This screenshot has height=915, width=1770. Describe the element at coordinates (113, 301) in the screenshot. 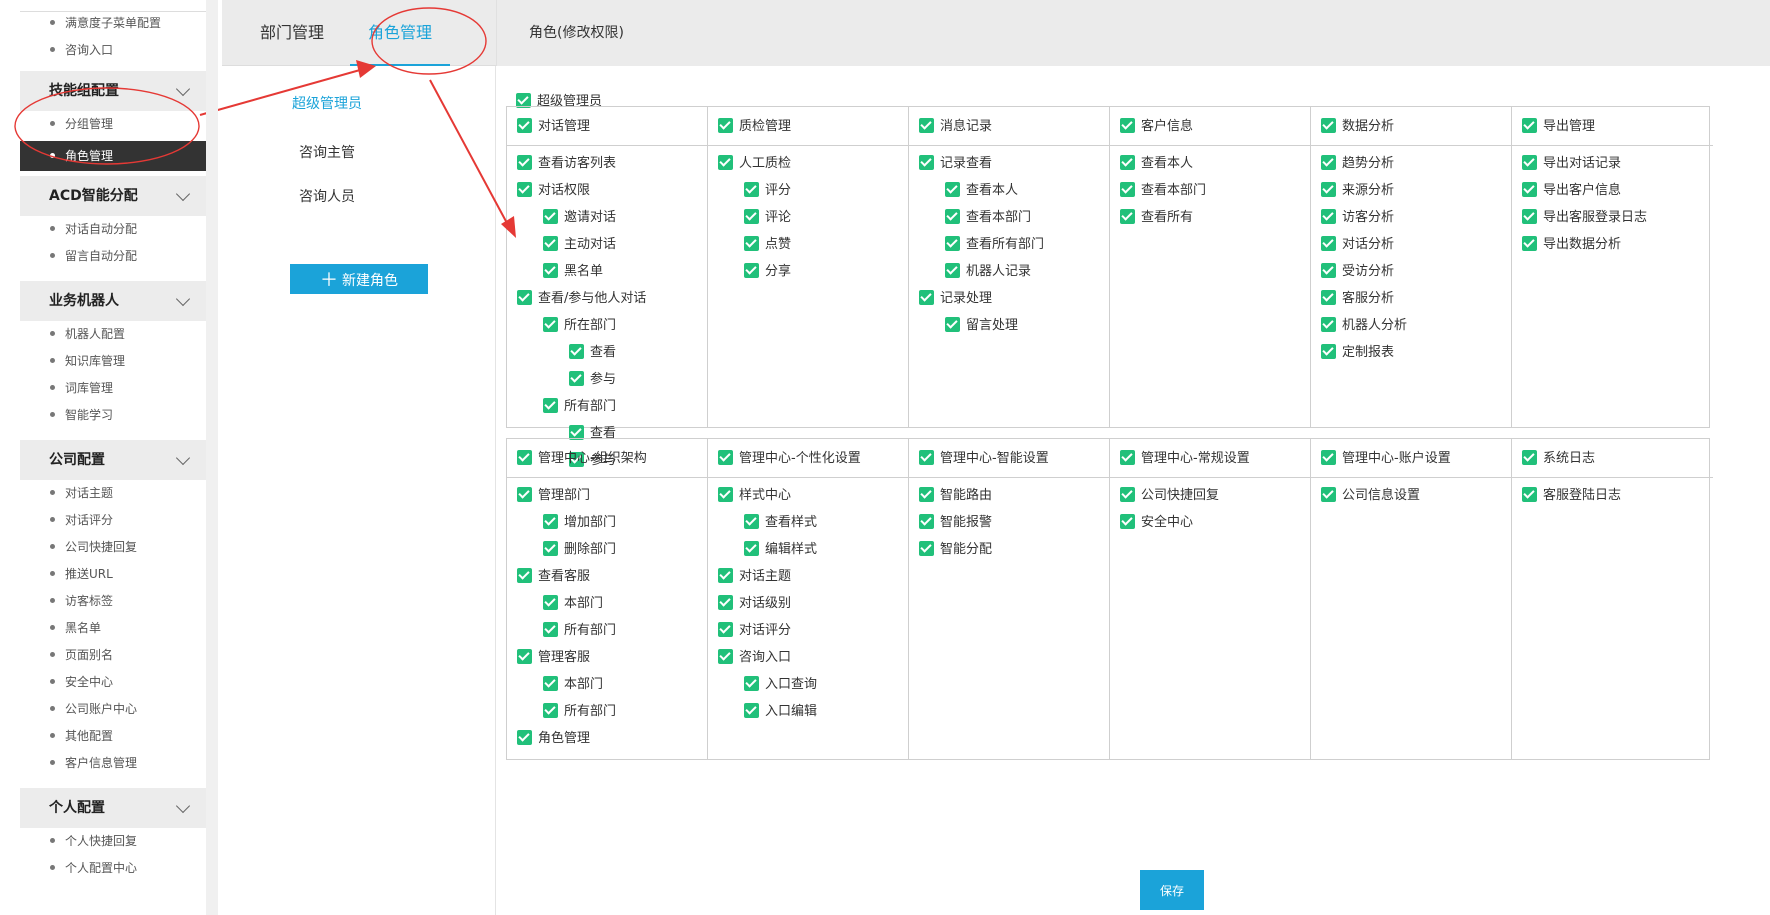

I see `sidebar-group-header: 业务机器人` at that location.